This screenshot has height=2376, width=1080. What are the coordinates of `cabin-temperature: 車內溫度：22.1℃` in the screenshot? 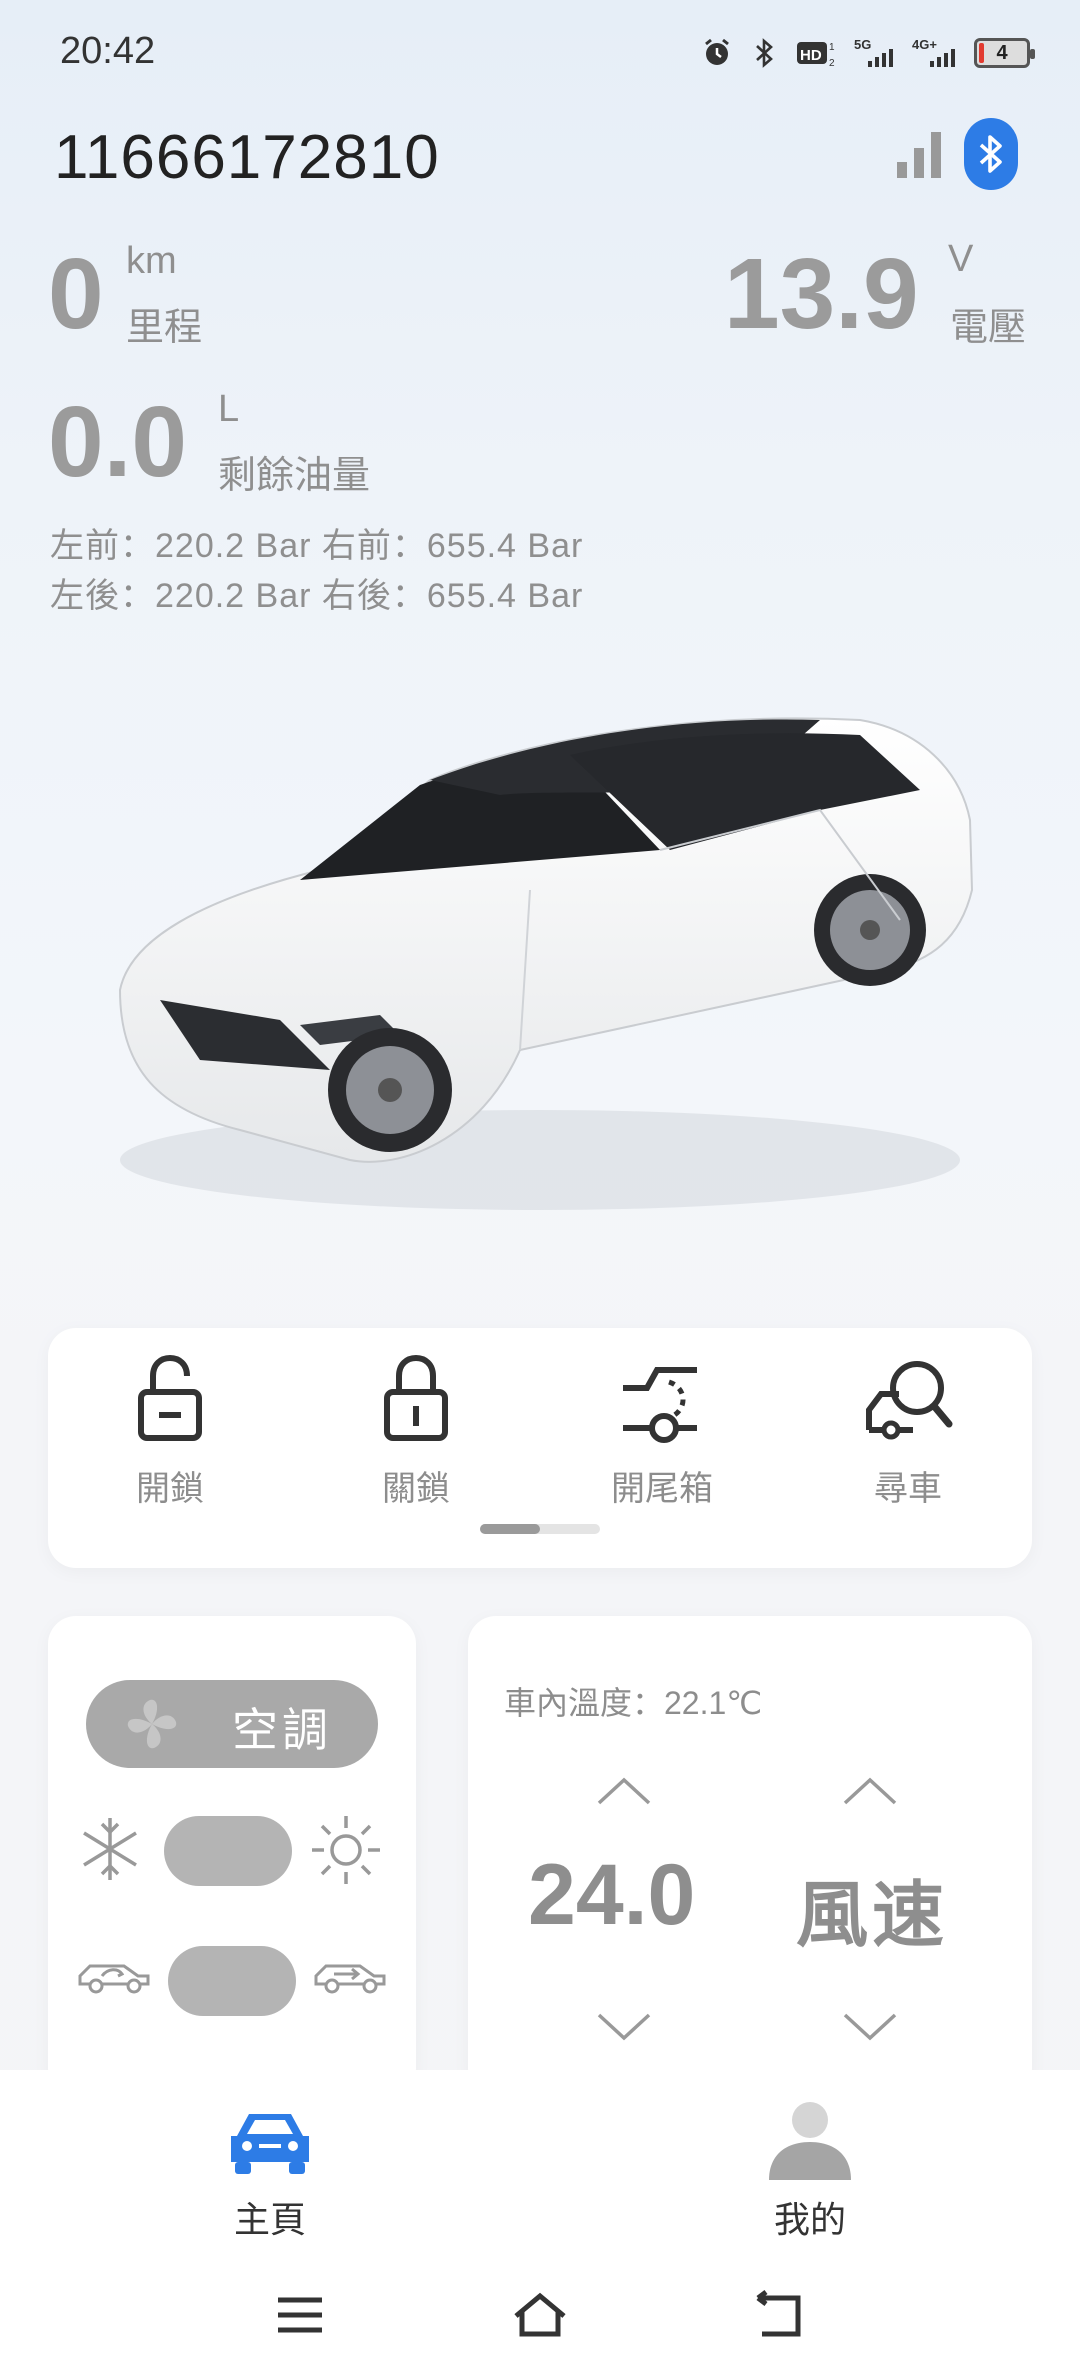 It's located at (633, 1703).